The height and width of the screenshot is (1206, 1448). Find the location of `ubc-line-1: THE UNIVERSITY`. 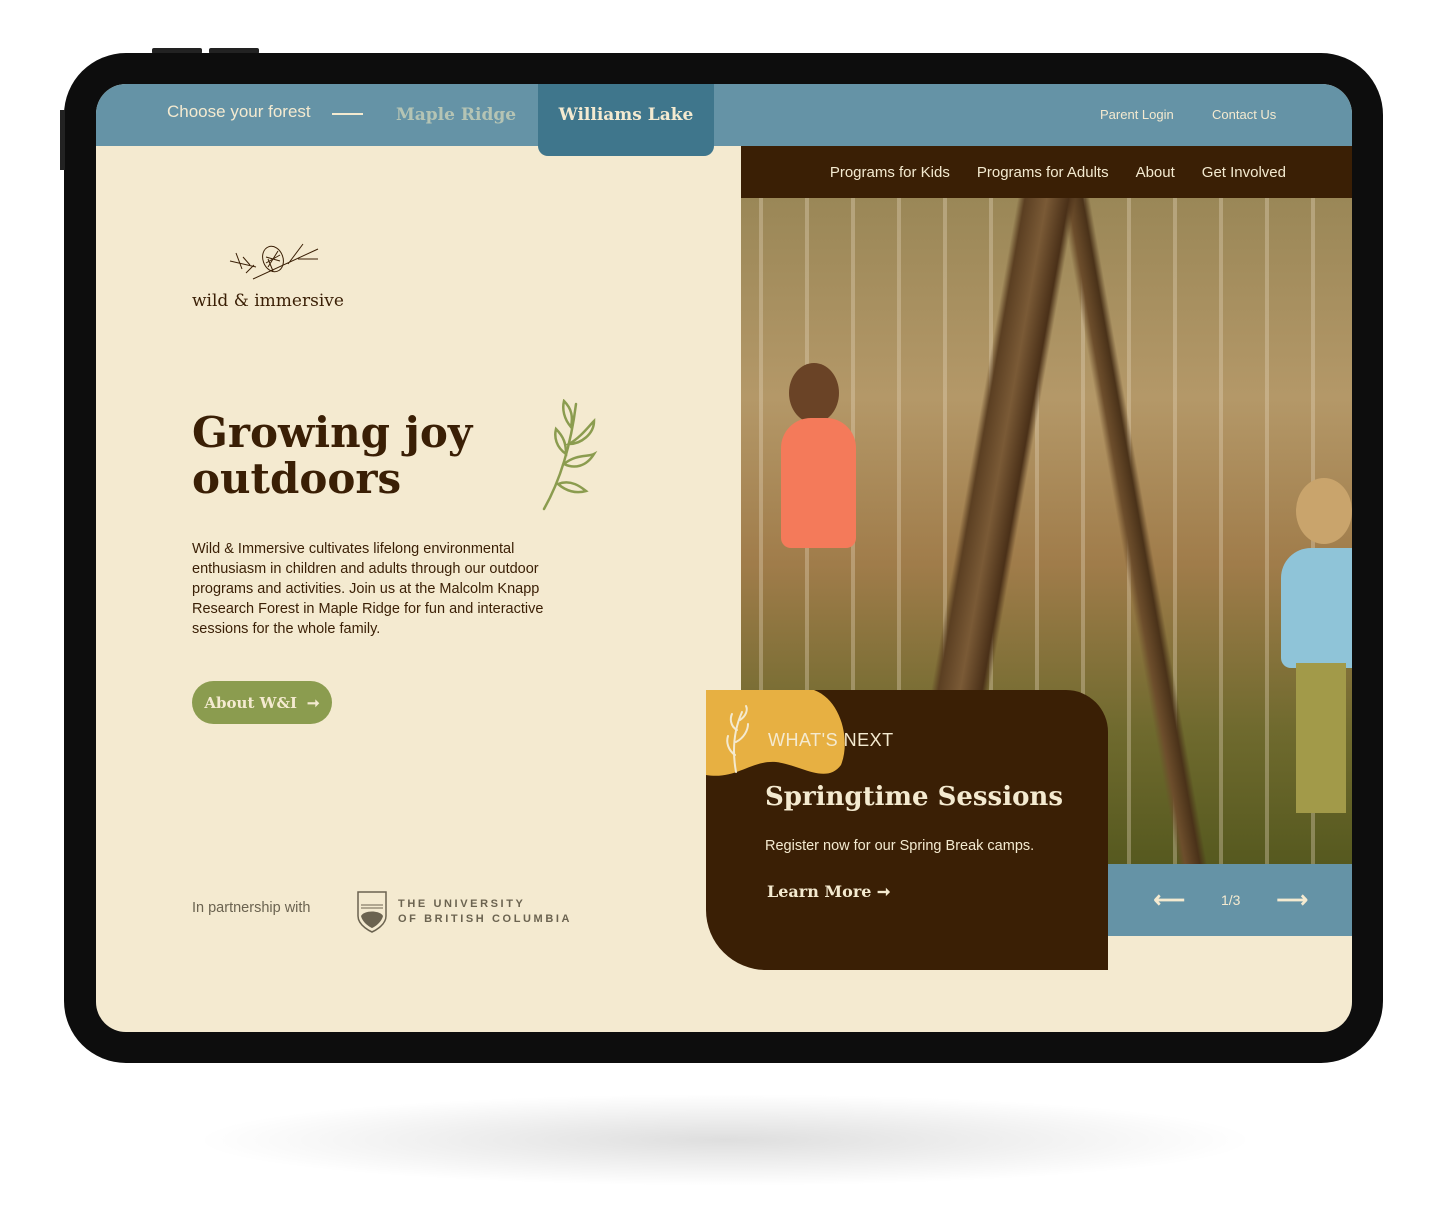

ubc-line-1: THE UNIVERSITY is located at coordinates (462, 904).